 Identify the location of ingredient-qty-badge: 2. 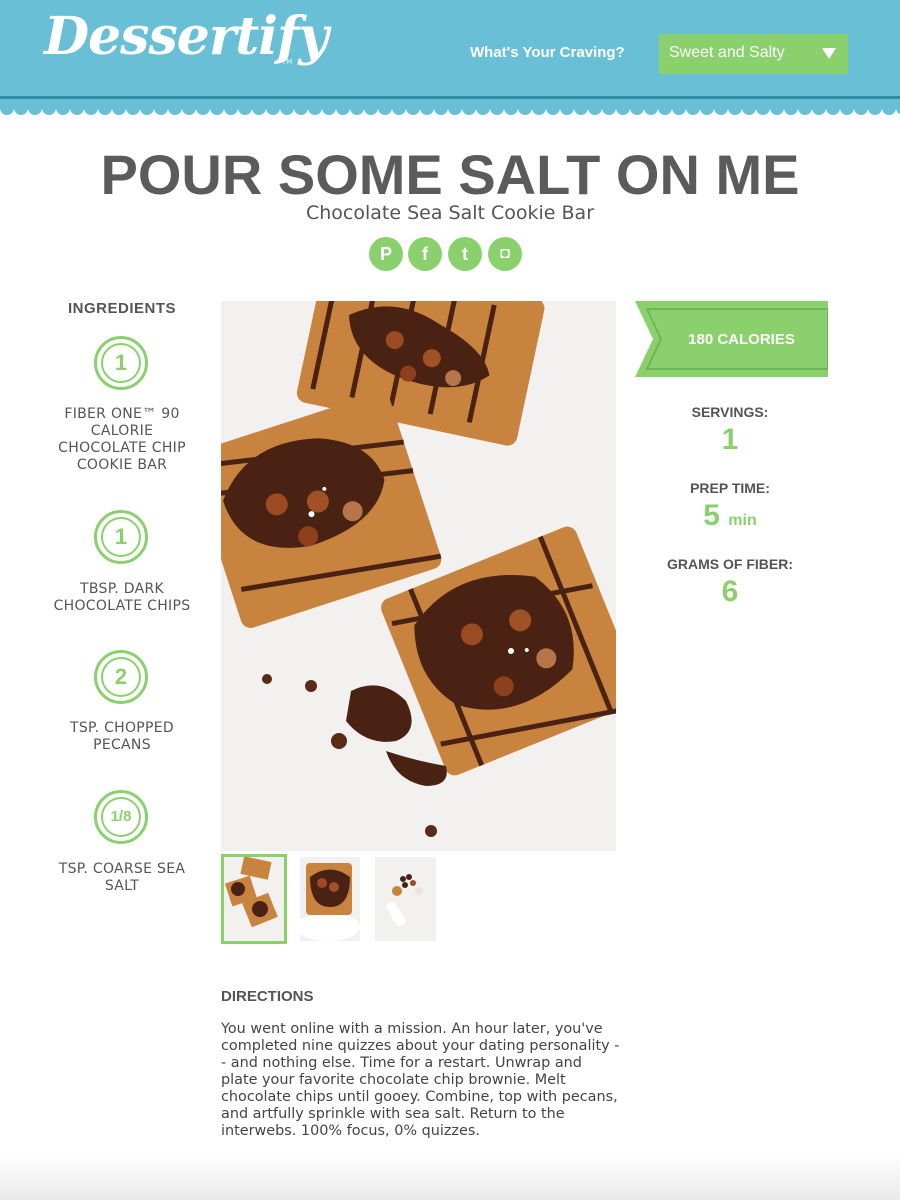
(121, 677).